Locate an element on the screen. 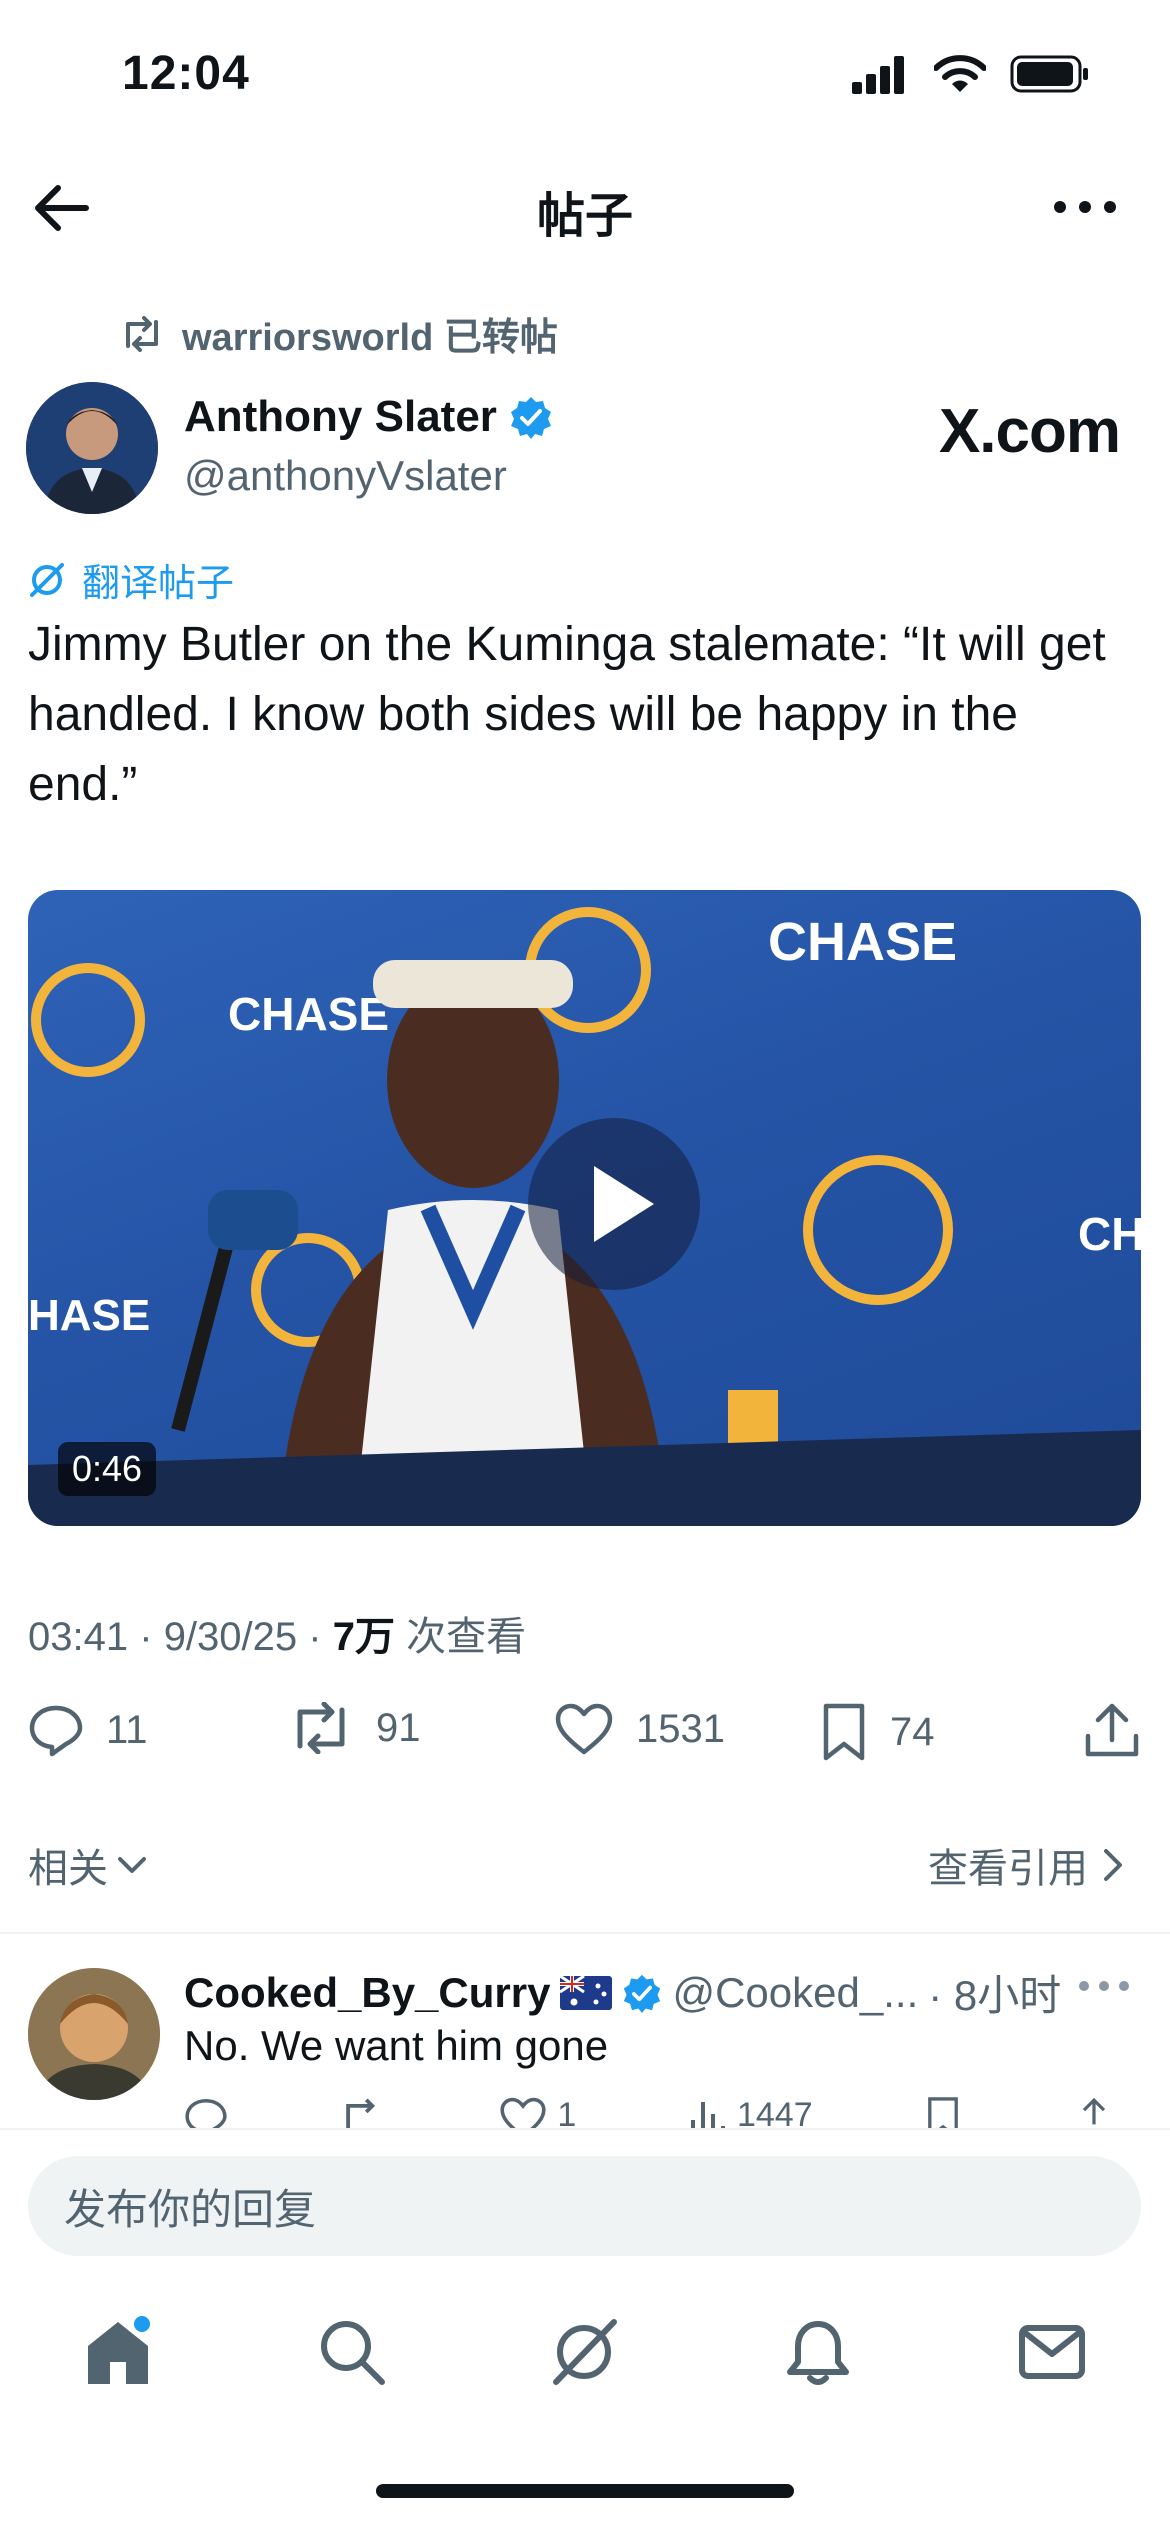  like-button: 1531 is located at coordinates (639, 1729).